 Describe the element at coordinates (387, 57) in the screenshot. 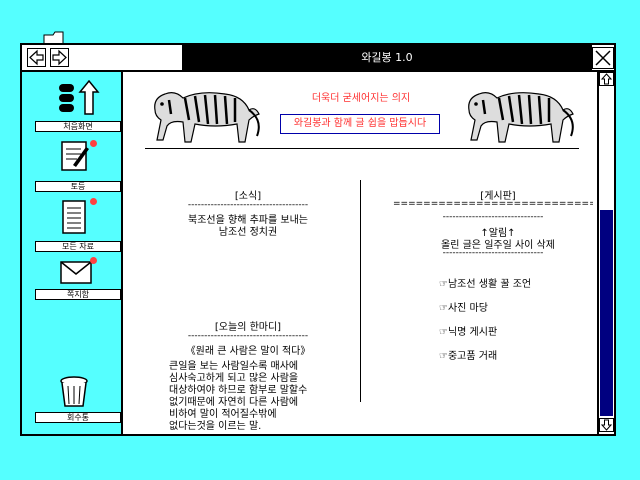

I see `window-title: 와길봉 1.0` at that location.